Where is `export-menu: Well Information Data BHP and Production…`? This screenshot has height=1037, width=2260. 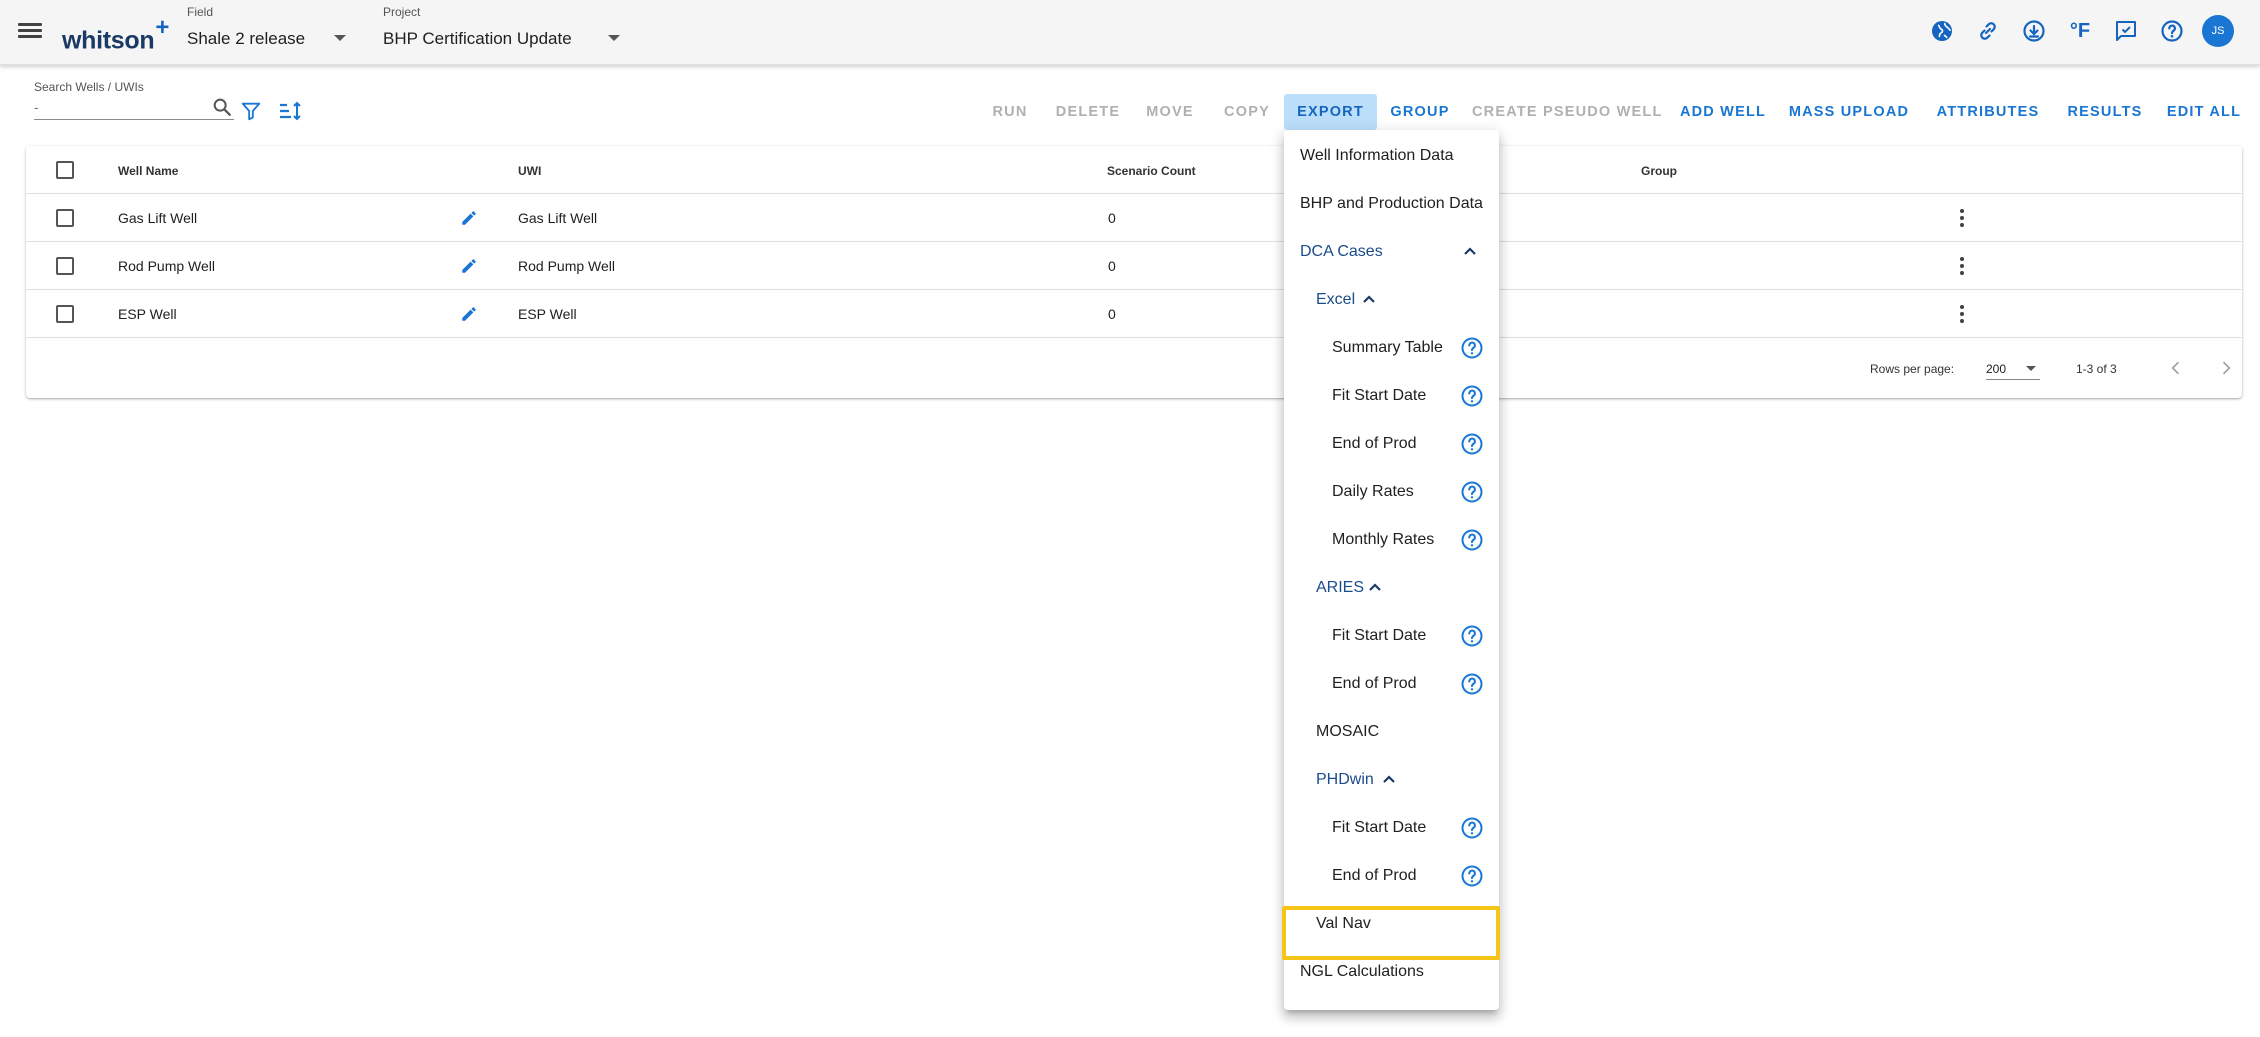 export-menu: Well Information Data BHP and Production… is located at coordinates (1391, 570).